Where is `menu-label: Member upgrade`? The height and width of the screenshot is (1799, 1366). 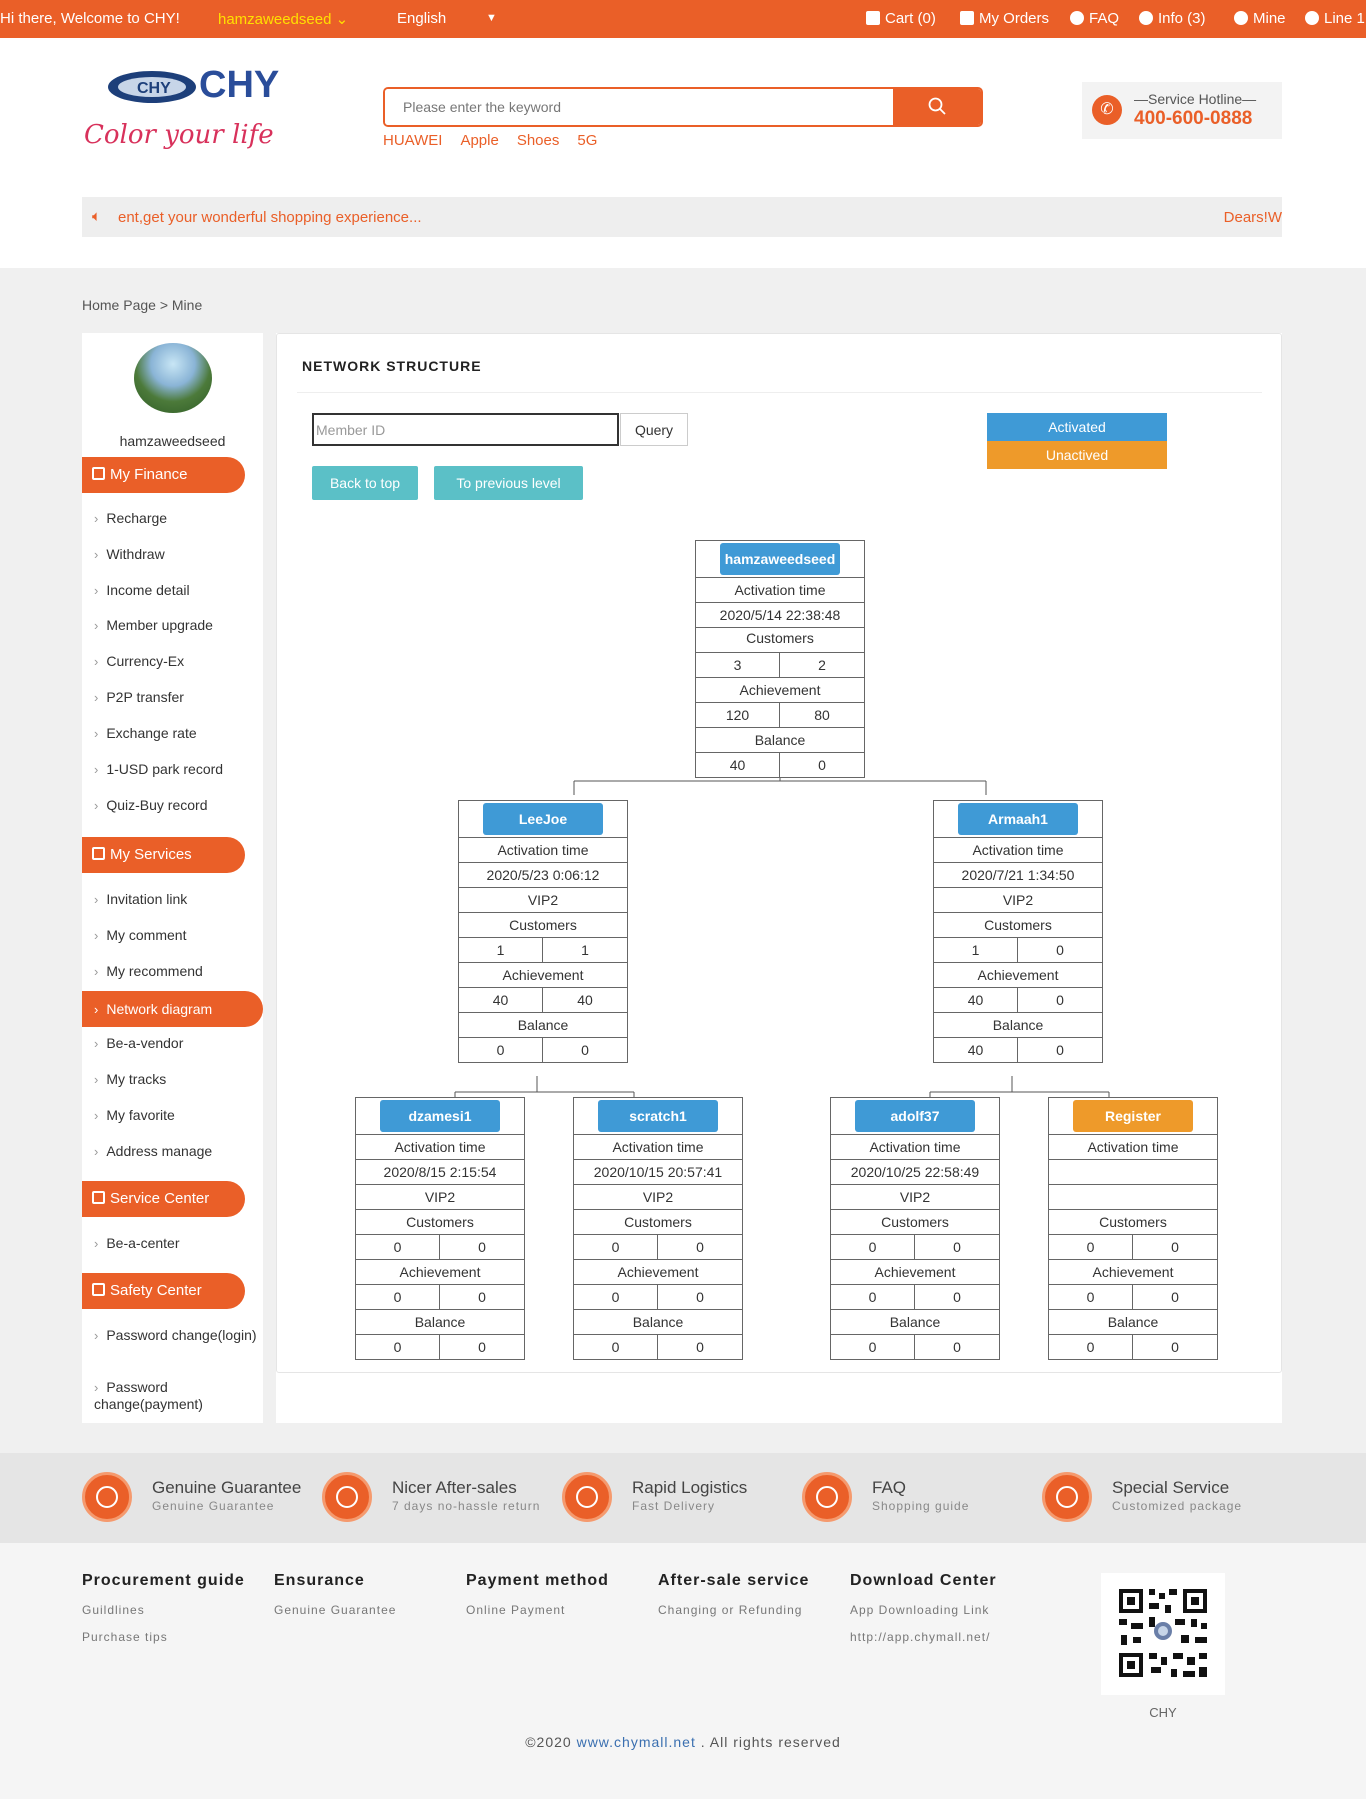 menu-label: Member upgrade is located at coordinates (159, 625).